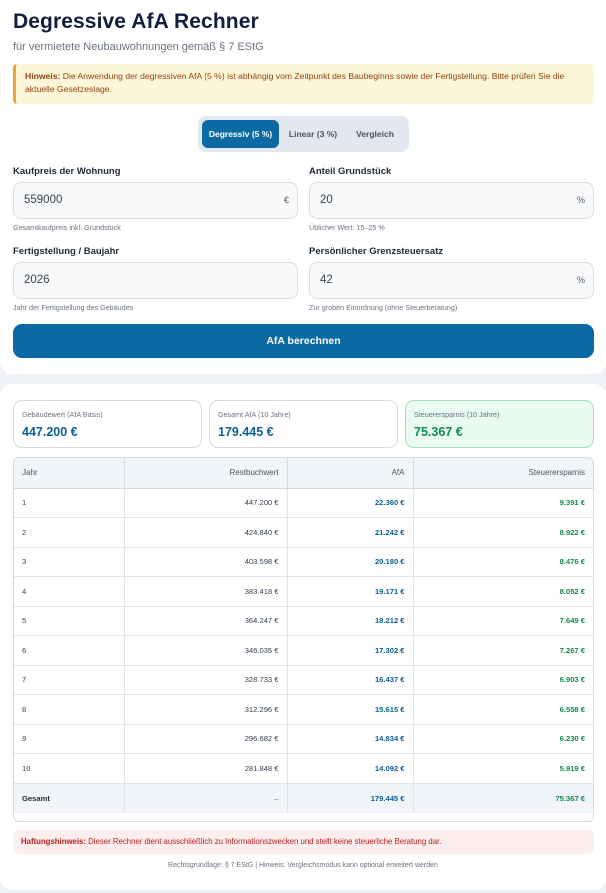 This screenshot has width=606, height=893. Describe the element at coordinates (155, 200) in the screenshot. I see `price-input: 559000 €` at that location.